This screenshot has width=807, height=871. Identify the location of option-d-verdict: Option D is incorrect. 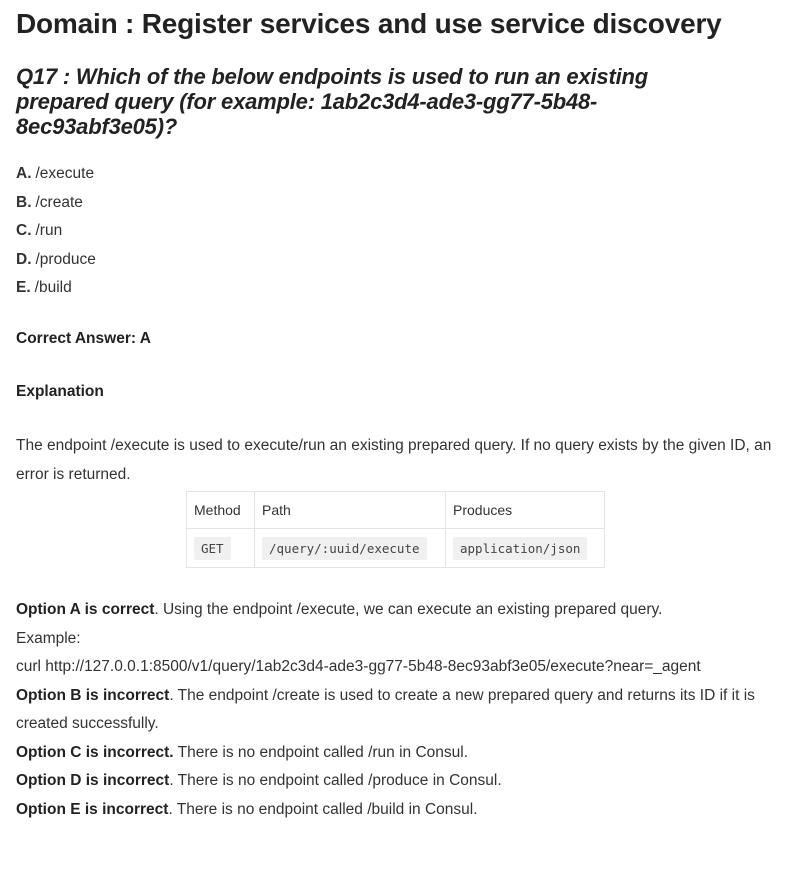
(93, 780).